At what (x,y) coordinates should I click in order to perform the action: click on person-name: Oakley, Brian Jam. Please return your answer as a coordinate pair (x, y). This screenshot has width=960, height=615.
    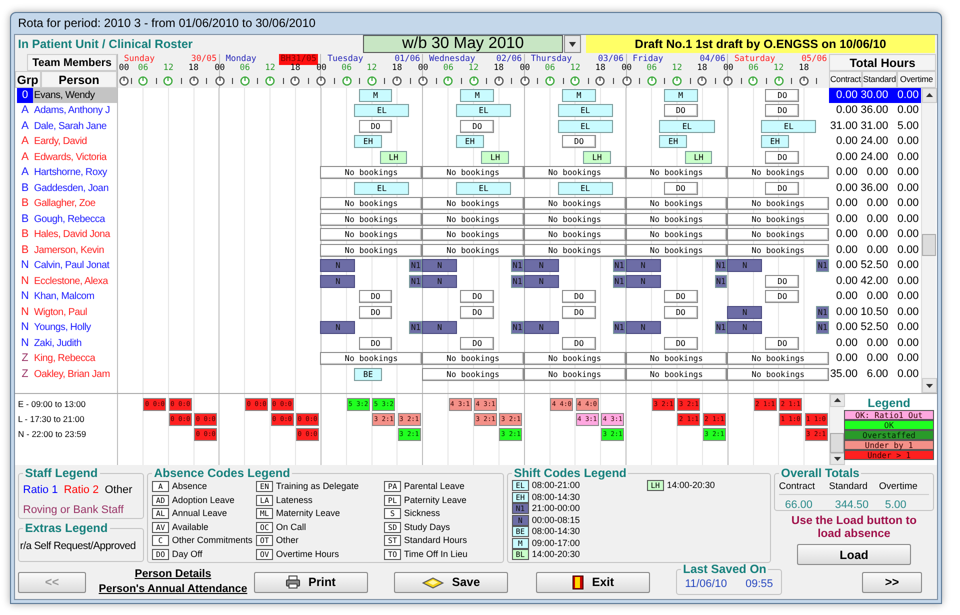
    Looking at the image, I should click on (75, 374).